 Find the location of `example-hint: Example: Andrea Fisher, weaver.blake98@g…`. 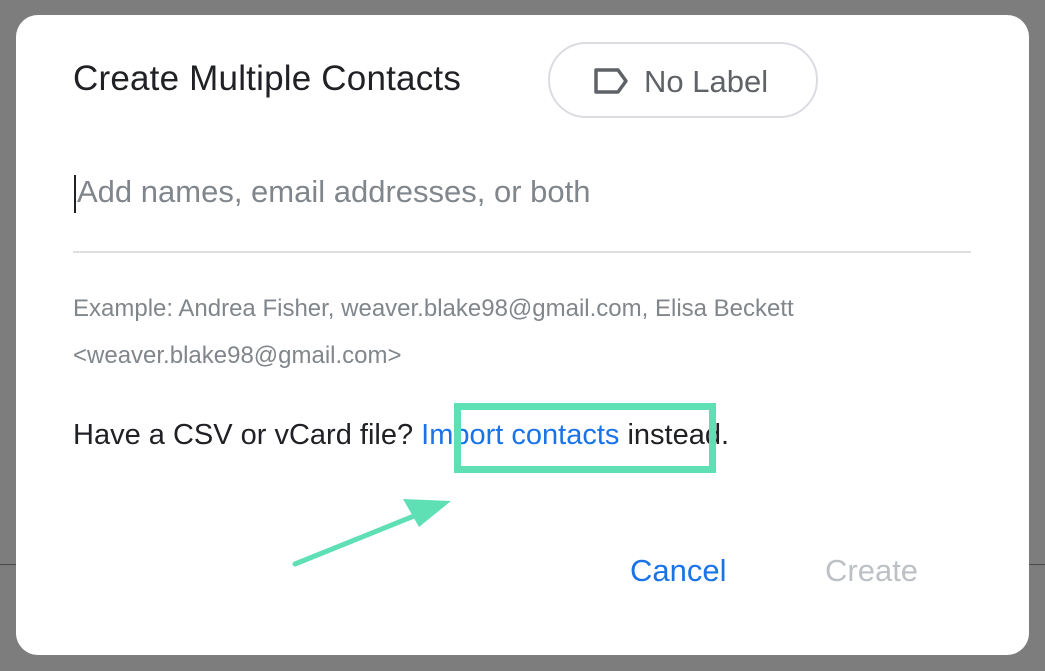

example-hint: Example: Andrea Fisher, weaver.blake98@g… is located at coordinates (433, 332).